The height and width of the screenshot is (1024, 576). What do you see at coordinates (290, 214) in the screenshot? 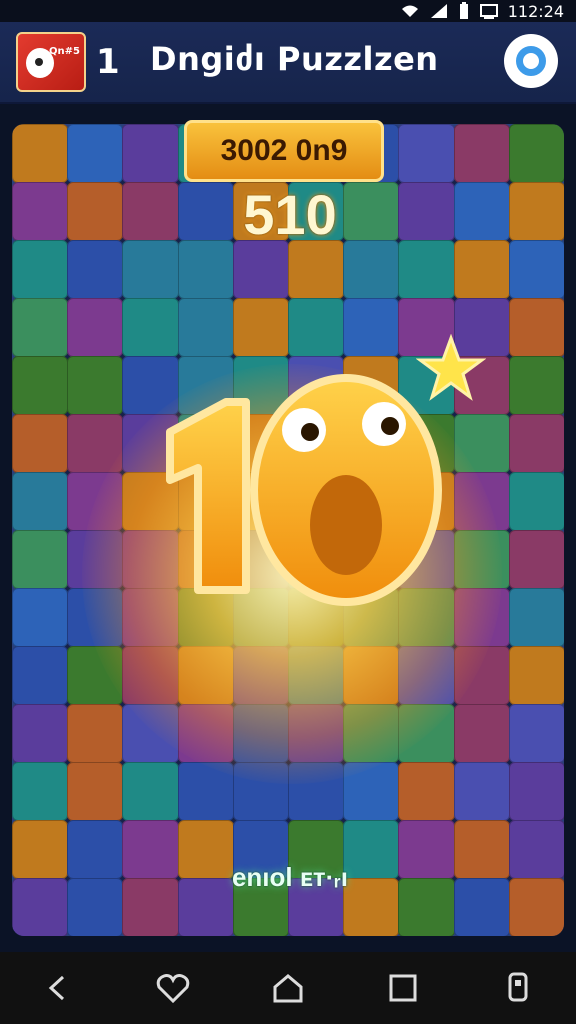
I see `score-value: 510` at bounding box center [290, 214].